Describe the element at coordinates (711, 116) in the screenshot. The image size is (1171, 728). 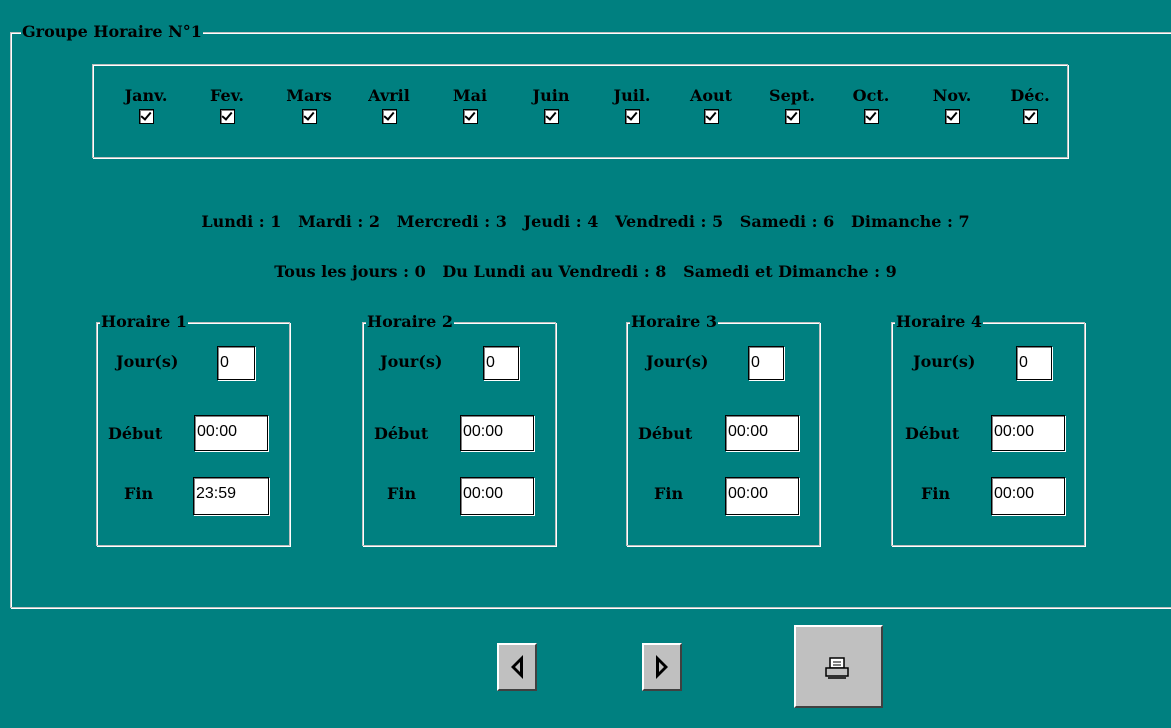
I see `month-checkbox-aout` at that location.